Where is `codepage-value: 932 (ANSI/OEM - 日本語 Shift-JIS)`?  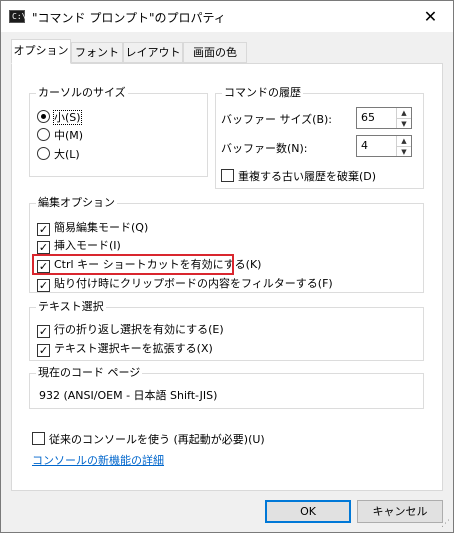
codepage-value: 932 (ANSI/OEM - 日本語 Shift-JIS) is located at coordinates (128, 395).